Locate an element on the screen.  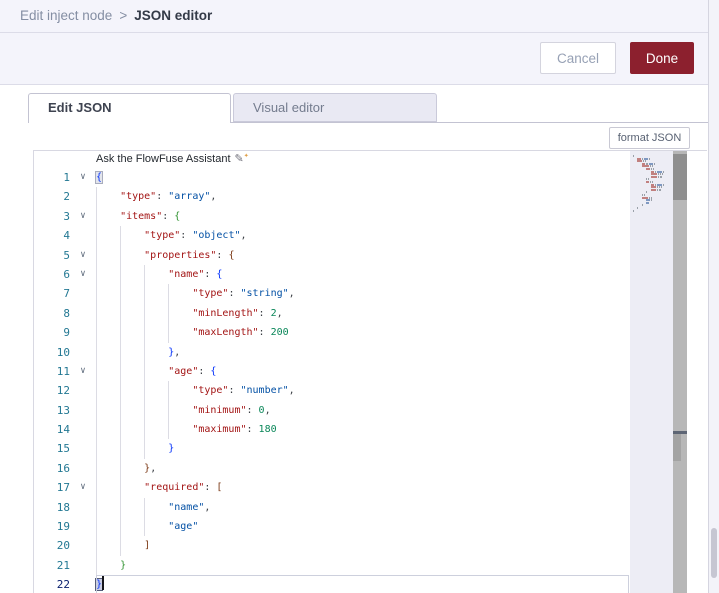
assistant-hint: Ask the FlowFuse Assistant ✎✦ is located at coordinates (172, 160).